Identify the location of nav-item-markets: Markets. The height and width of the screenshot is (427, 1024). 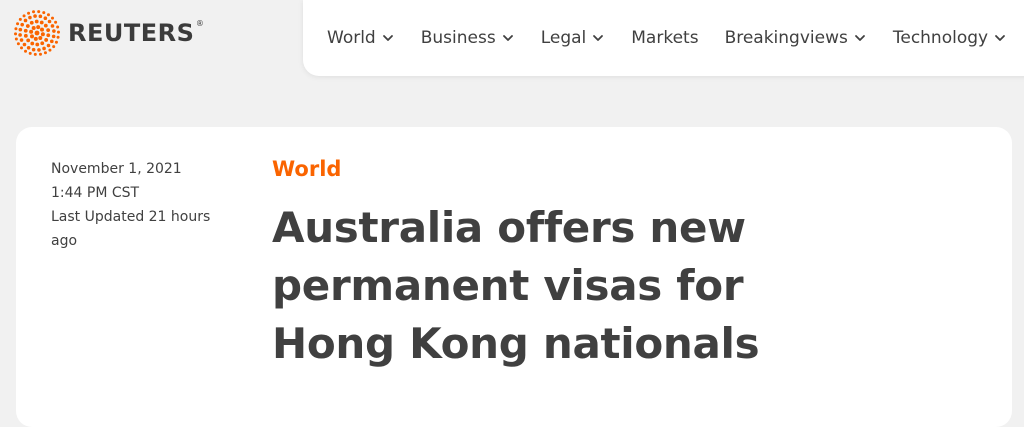
(664, 38).